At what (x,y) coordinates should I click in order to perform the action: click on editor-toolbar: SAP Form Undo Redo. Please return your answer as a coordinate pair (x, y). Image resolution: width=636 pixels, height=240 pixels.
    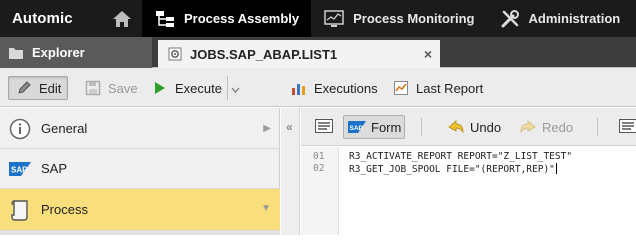
    Looking at the image, I should click on (468, 127).